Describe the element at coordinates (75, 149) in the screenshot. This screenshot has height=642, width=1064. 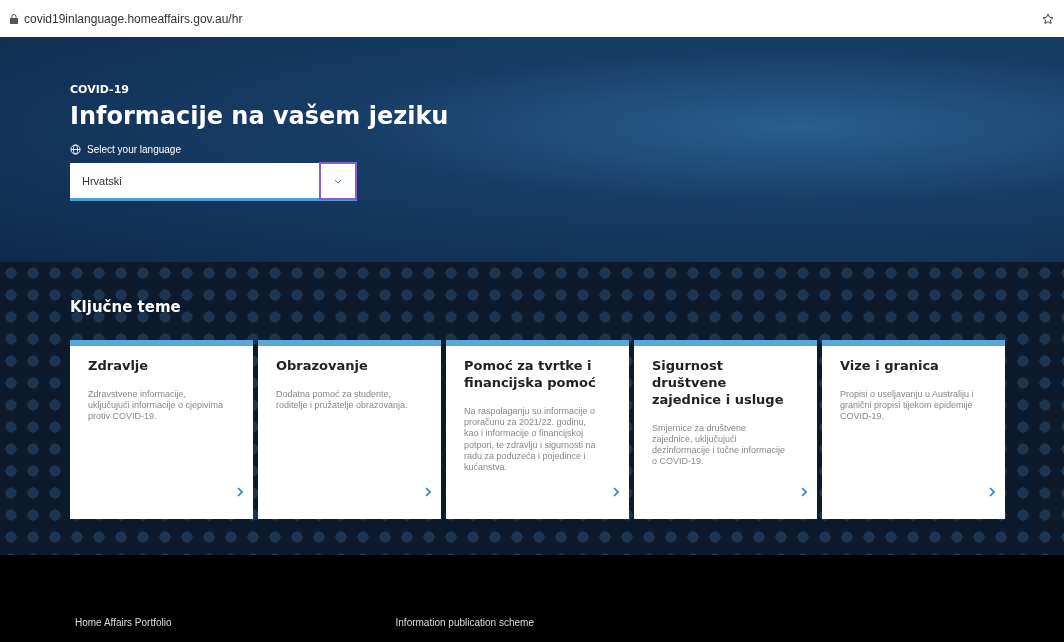
I see `globe-icon` at that location.